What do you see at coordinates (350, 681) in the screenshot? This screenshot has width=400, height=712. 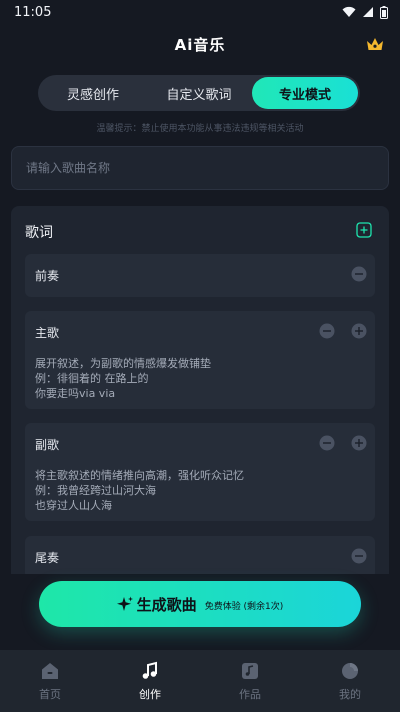 I see `nav-profile: 我的` at bounding box center [350, 681].